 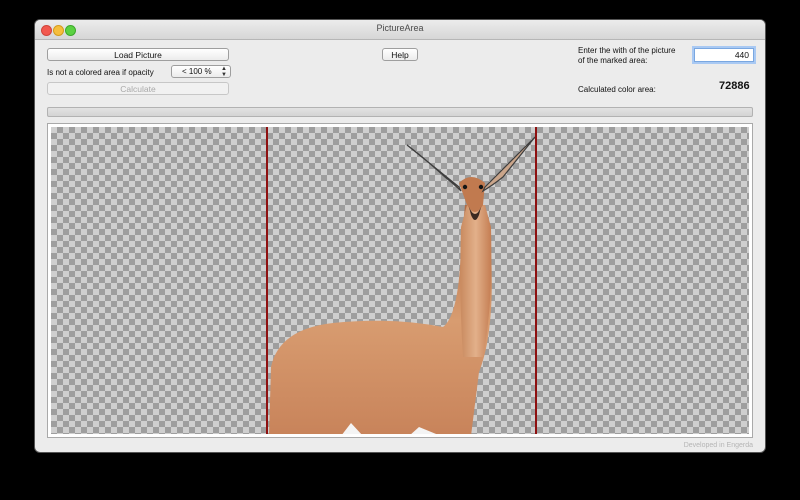 What do you see at coordinates (267, 280) in the screenshot?
I see `left-marker-line` at bounding box center [267, 280].